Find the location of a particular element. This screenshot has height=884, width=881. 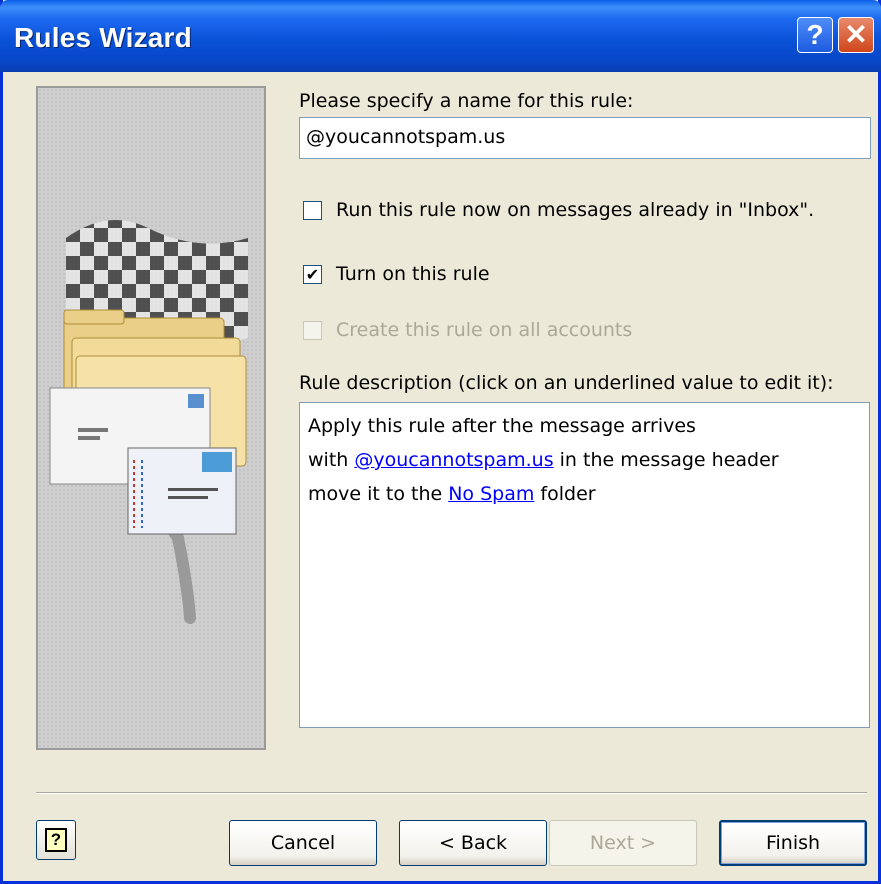

help-icon: ? is located at coordinates (56, 840).